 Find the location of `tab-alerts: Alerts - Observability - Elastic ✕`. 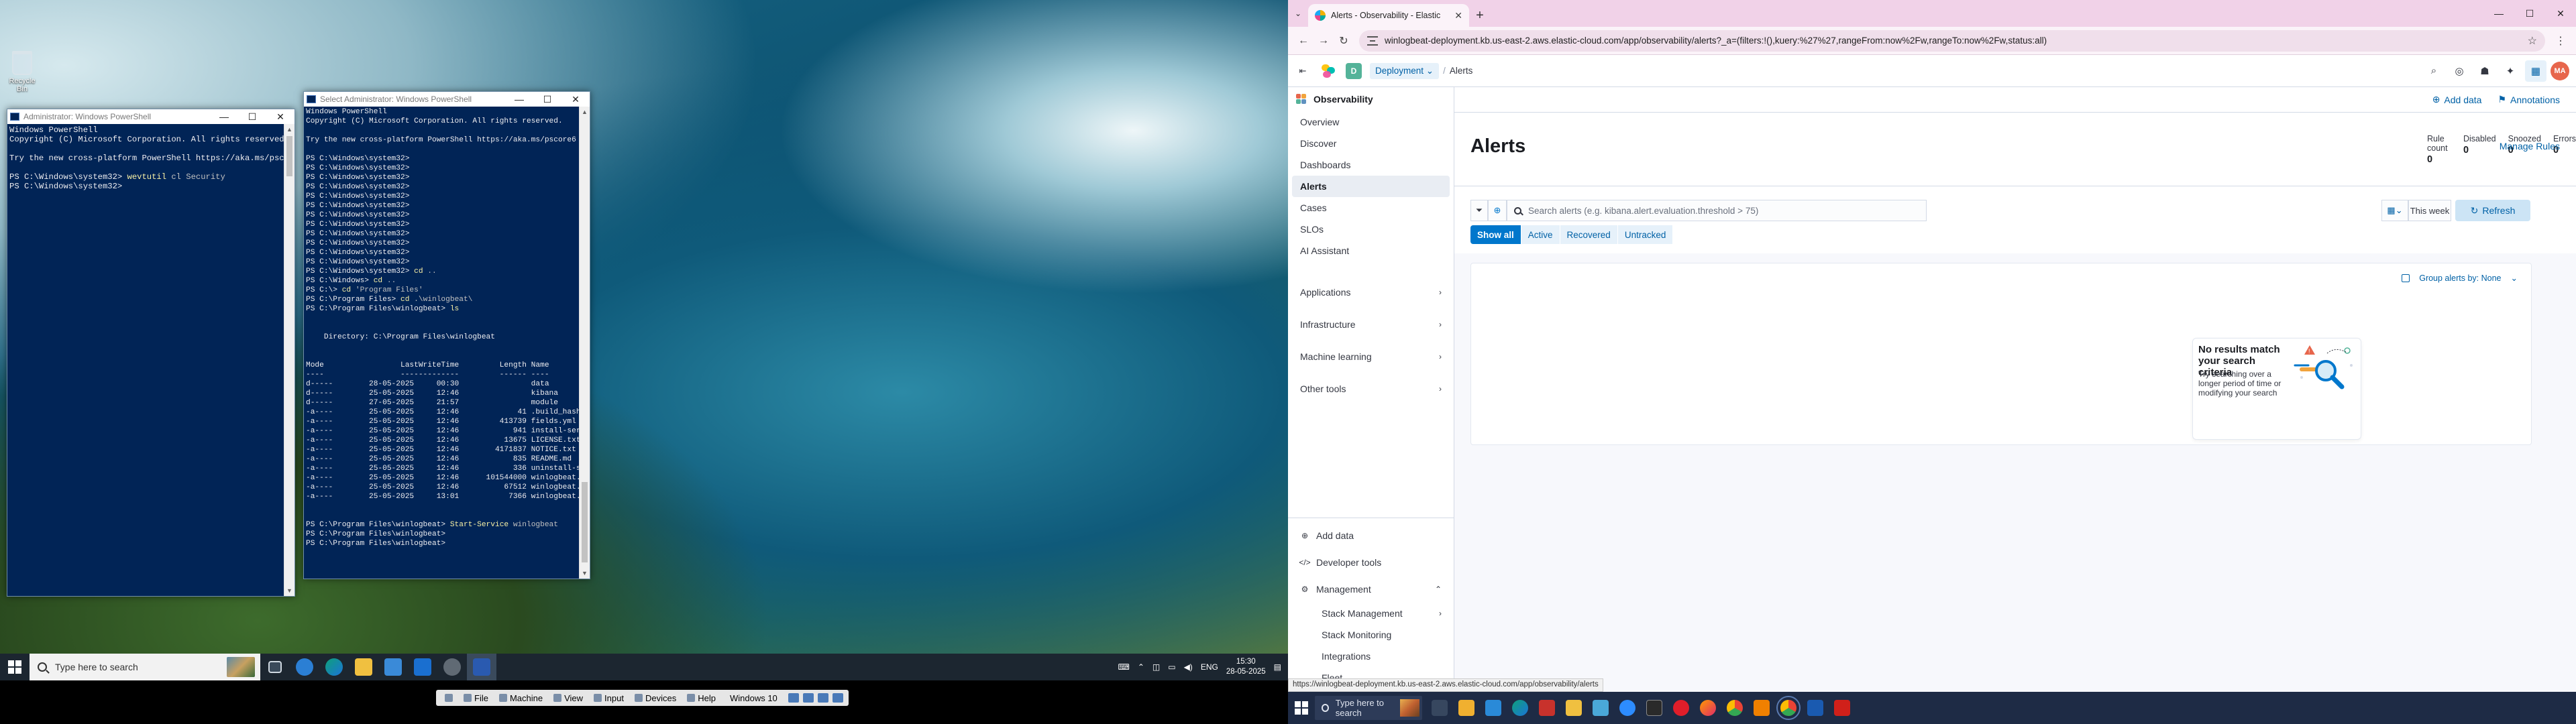

tab-alerts: Alerts - Observability - Elastic ✕ is located at coordinates (1388, 15).